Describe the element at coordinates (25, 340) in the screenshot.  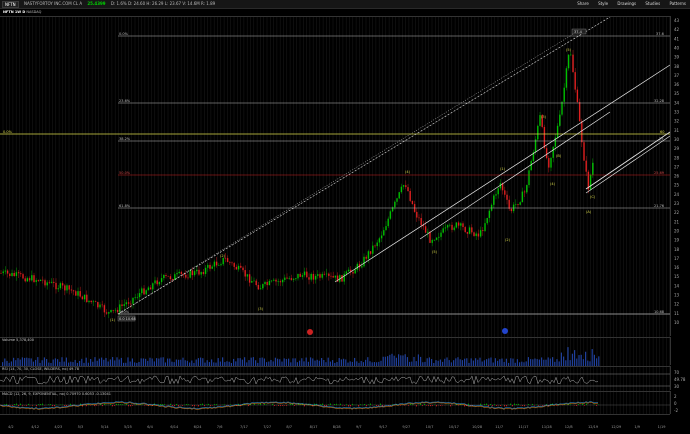
I see `volume-value: 5,378,400` at that location.